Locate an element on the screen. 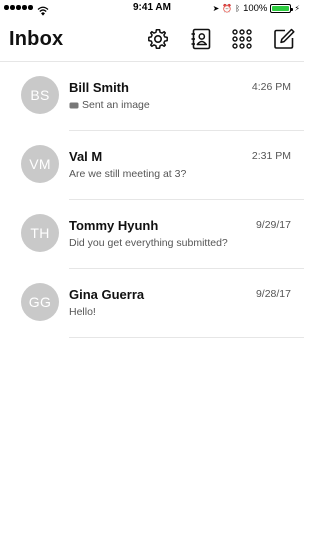 The image size is (320, 540). conversation-row: GG Gina Guerra 9/28/17 Hello! is located at coordinates (152, 303).